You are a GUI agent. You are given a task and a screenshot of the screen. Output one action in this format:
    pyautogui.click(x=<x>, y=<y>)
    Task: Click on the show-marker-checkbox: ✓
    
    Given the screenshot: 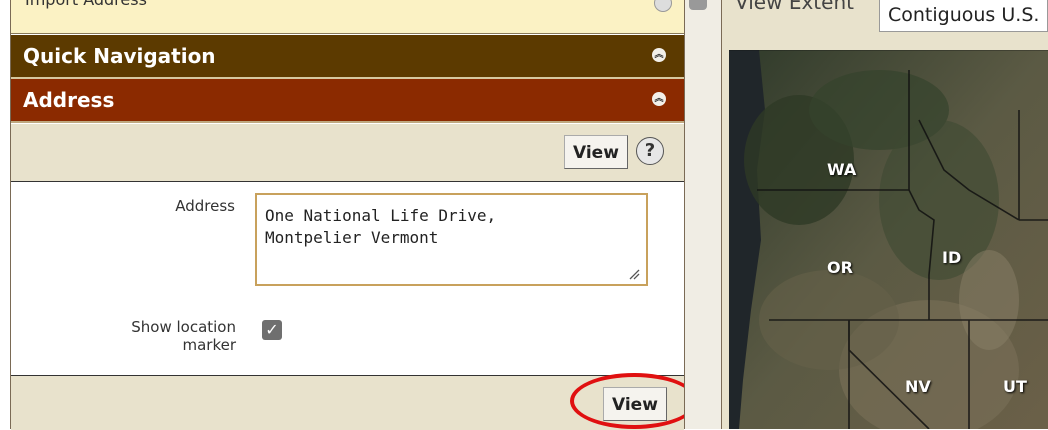 What is the action you would take?
    pyautogui.click(x=272, y=330)
    